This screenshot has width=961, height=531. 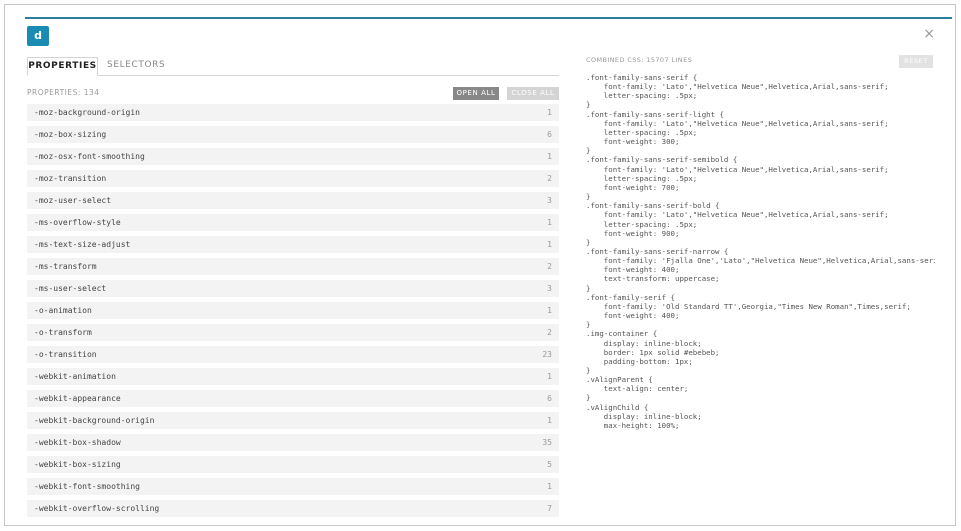 I want to click on property-row: -webkit-appearance 6, so click(x=293, y=398).